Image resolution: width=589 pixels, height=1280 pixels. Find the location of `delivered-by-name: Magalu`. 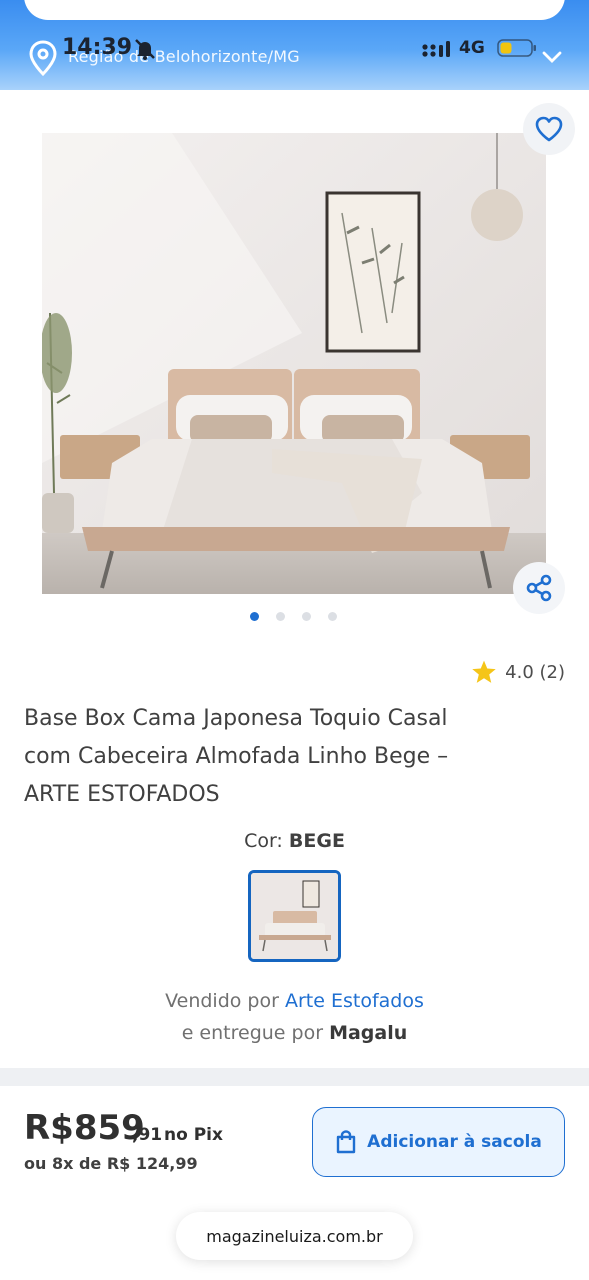

delivered-by-name: Magalu is located at coordinates (368, 1033).